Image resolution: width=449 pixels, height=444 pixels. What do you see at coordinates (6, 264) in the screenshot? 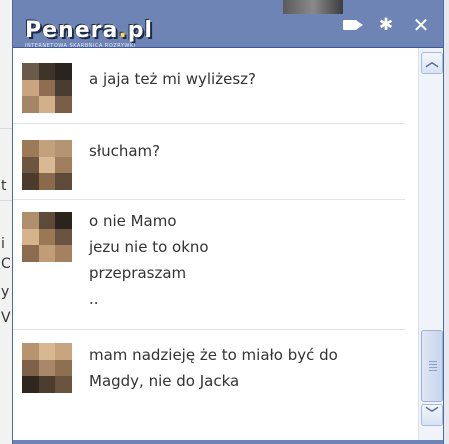
I see `background-text-fragment: C` at bounding box center [6, 264].